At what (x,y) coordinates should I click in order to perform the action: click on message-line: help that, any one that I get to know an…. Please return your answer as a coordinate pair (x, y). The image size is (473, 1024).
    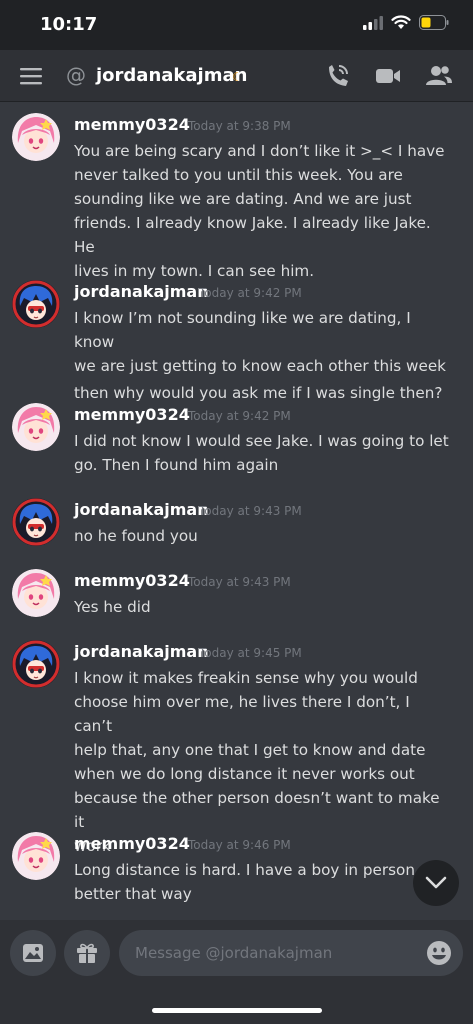
    Looking at the image, I should click on (250, 750).